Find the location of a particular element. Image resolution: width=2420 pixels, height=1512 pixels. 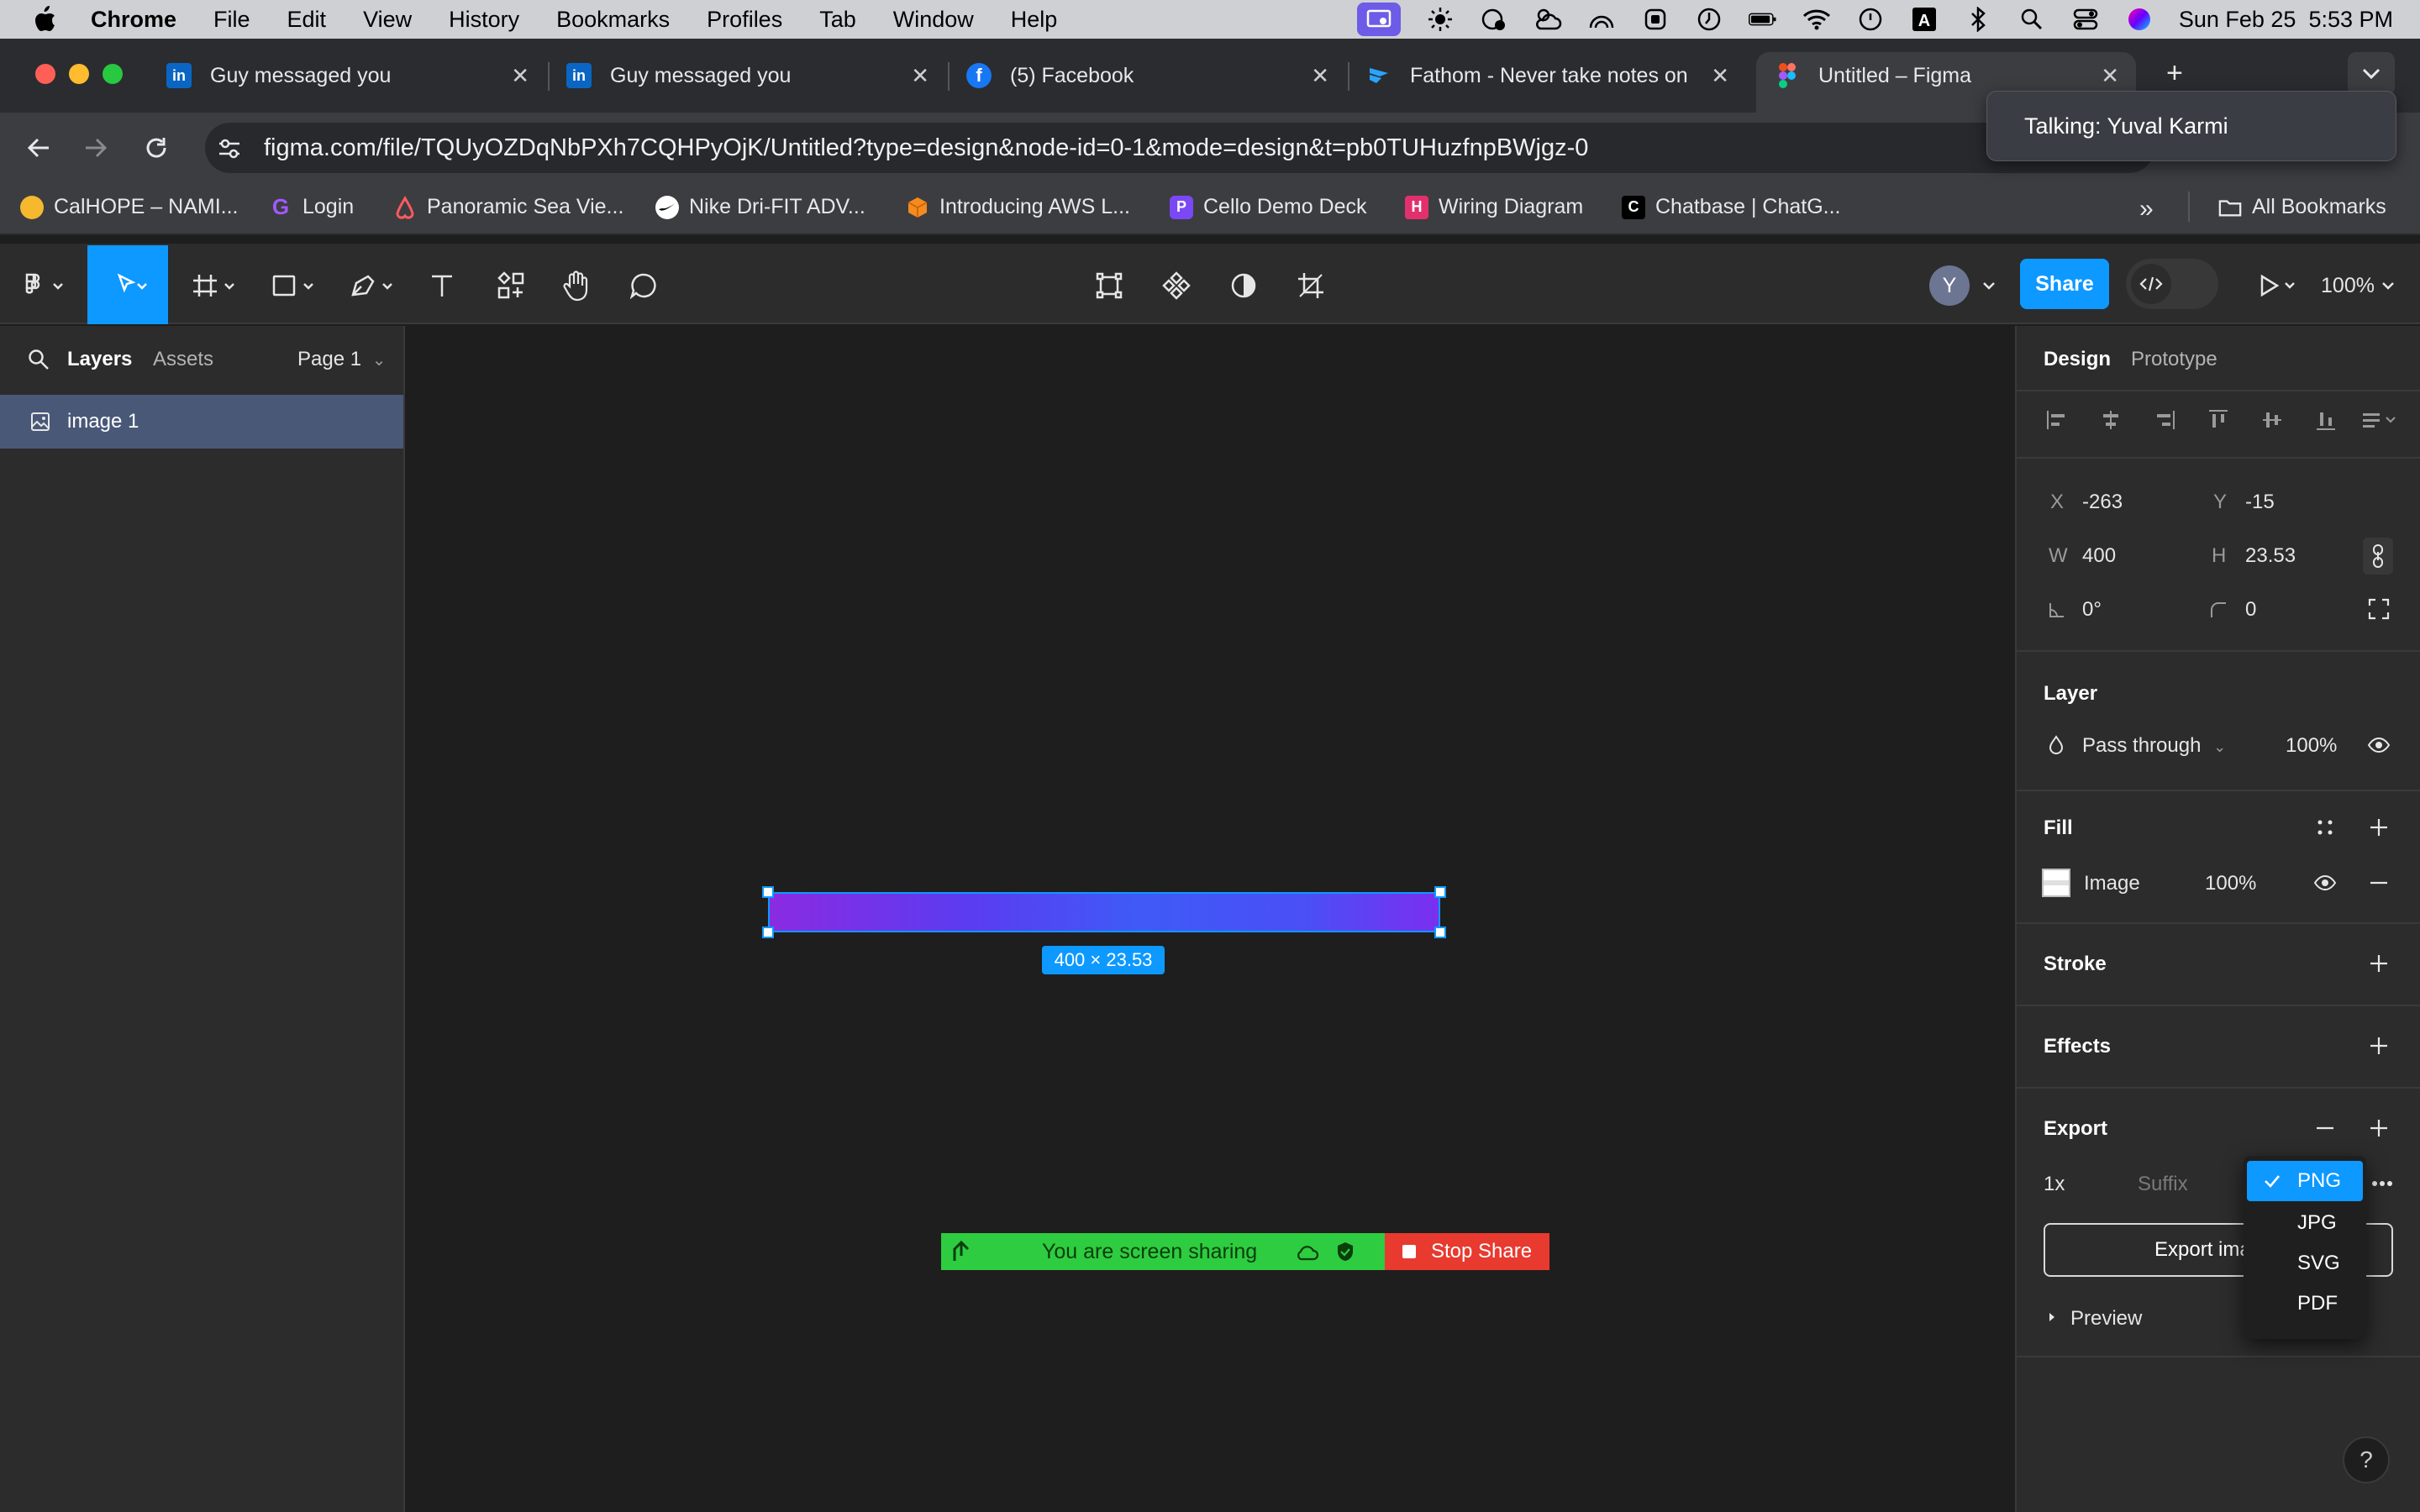

preview-toggle: Preview is located at coordinates (2106, 1319).